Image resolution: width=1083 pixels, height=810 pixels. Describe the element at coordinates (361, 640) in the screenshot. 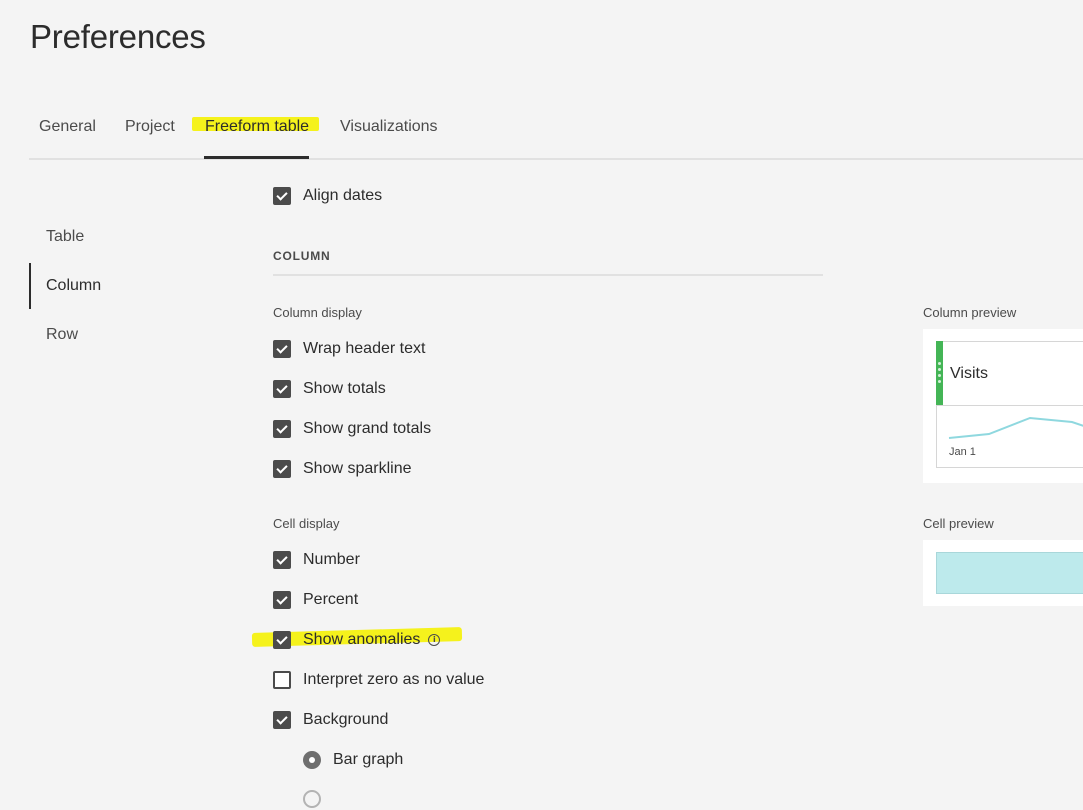

I see `show-anomalies-label: Show anomalies` at that location.